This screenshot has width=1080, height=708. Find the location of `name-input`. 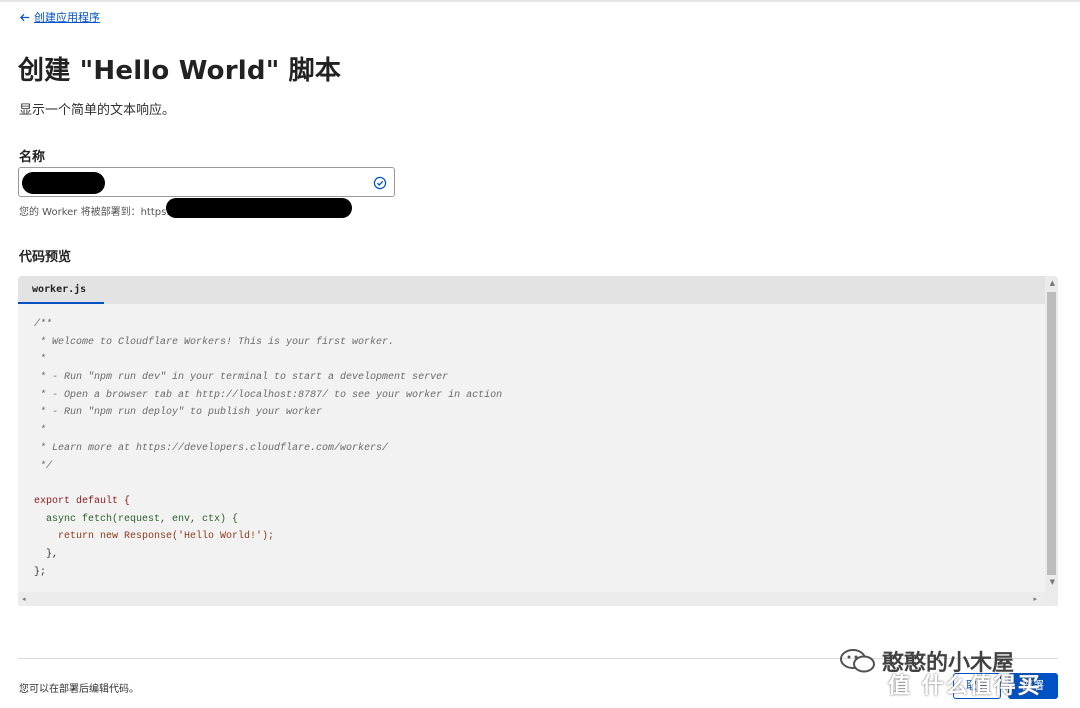

name-input is located at coordinates (206, 182).